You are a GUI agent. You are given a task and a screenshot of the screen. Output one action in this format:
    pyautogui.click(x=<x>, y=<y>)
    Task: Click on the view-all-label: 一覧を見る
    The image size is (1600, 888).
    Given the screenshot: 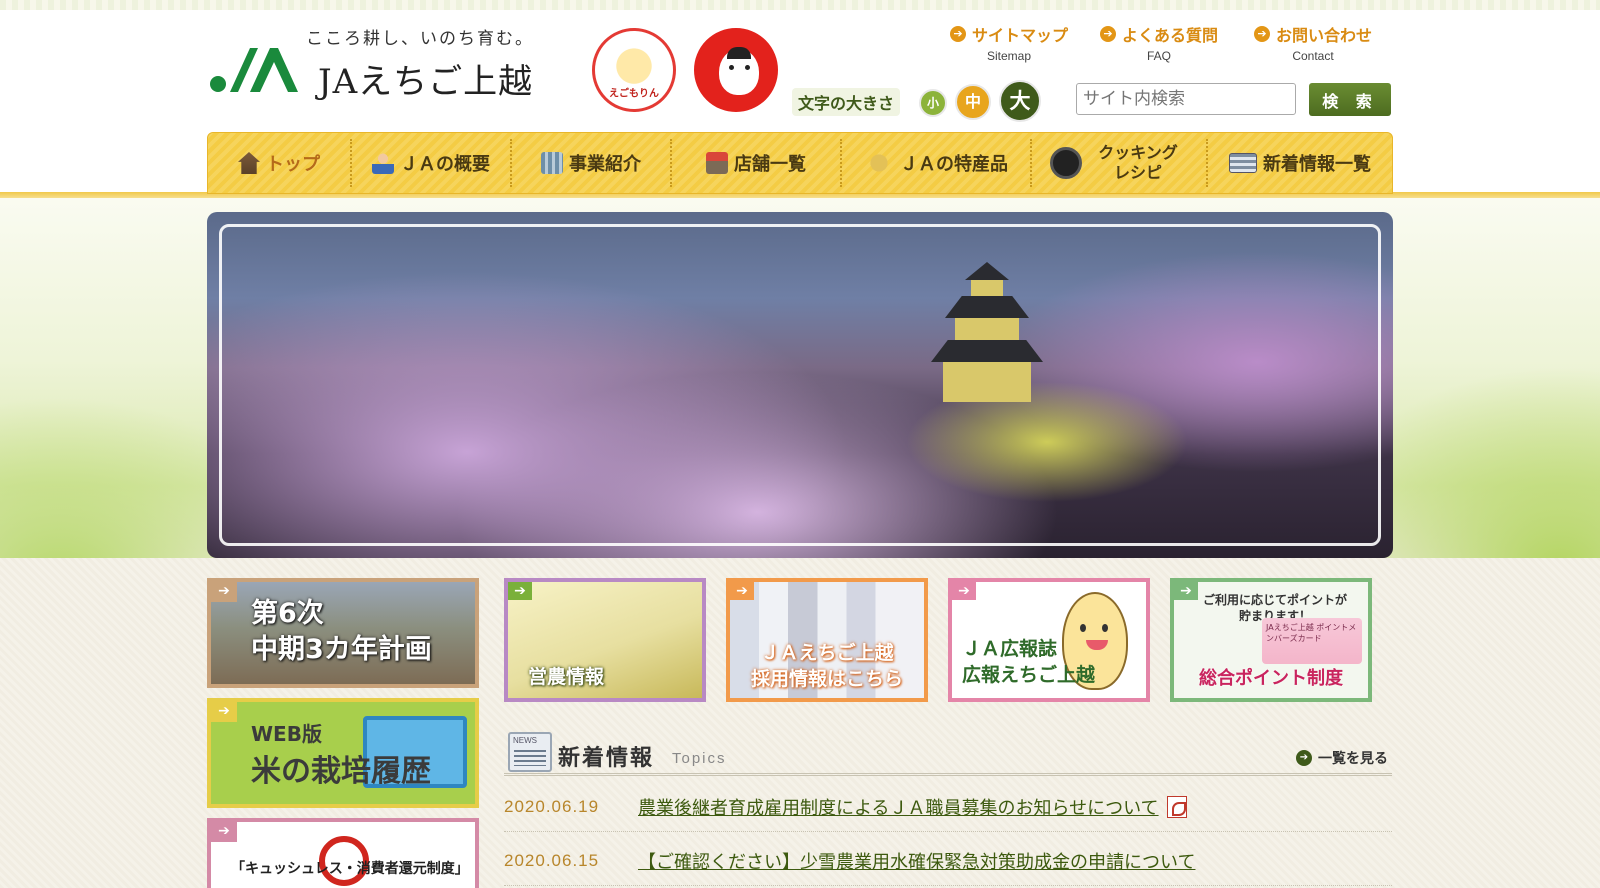 What is the action you would take?
    pyautogui.click(x=1353, y=759)
    